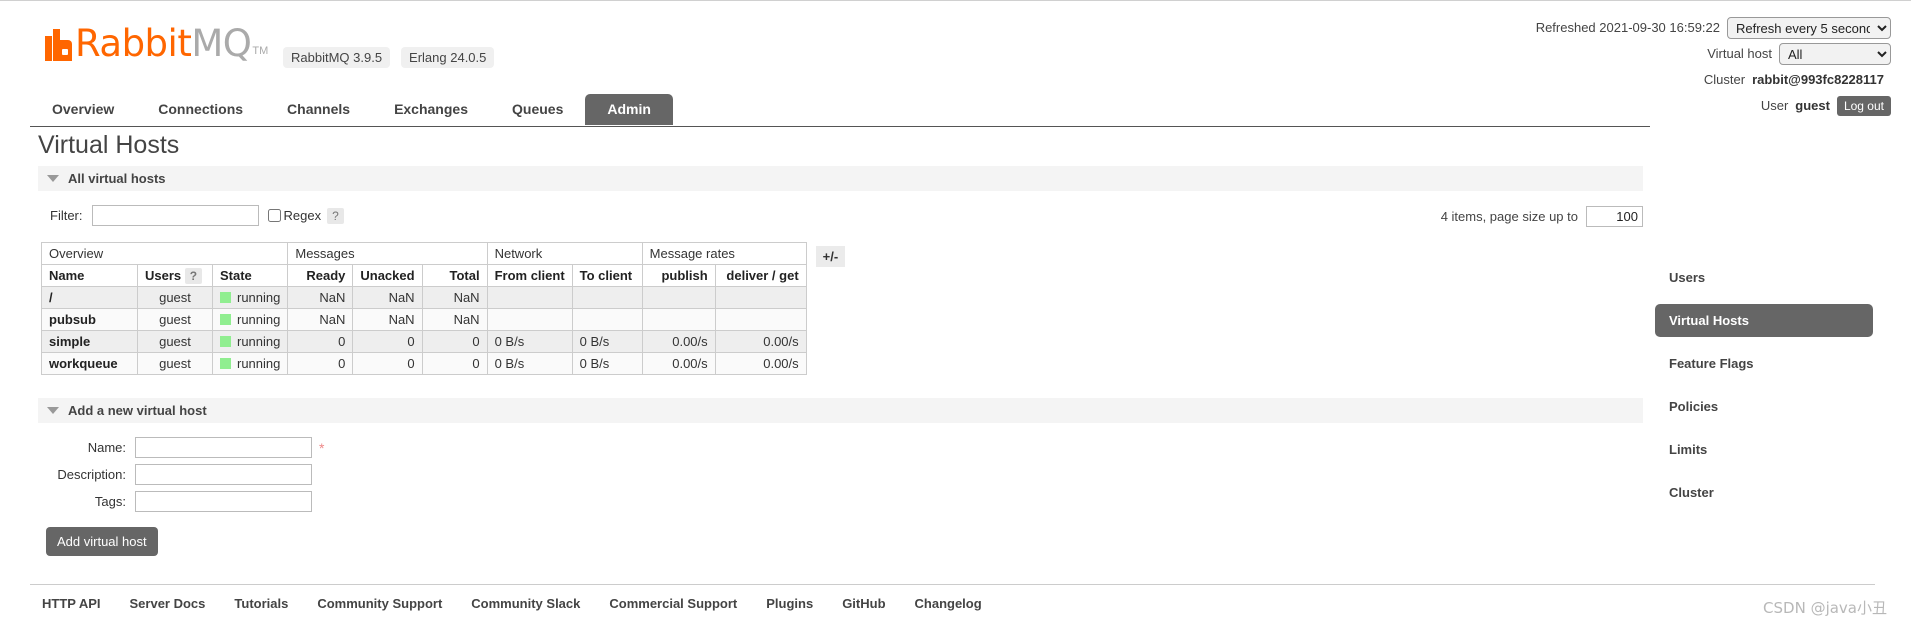 Image resolution: width=1911 pixels, height=624 pixels. Describe the element at coordinates (1863, 105) in the screenshot. I see `logout-button: Log out` at that location.